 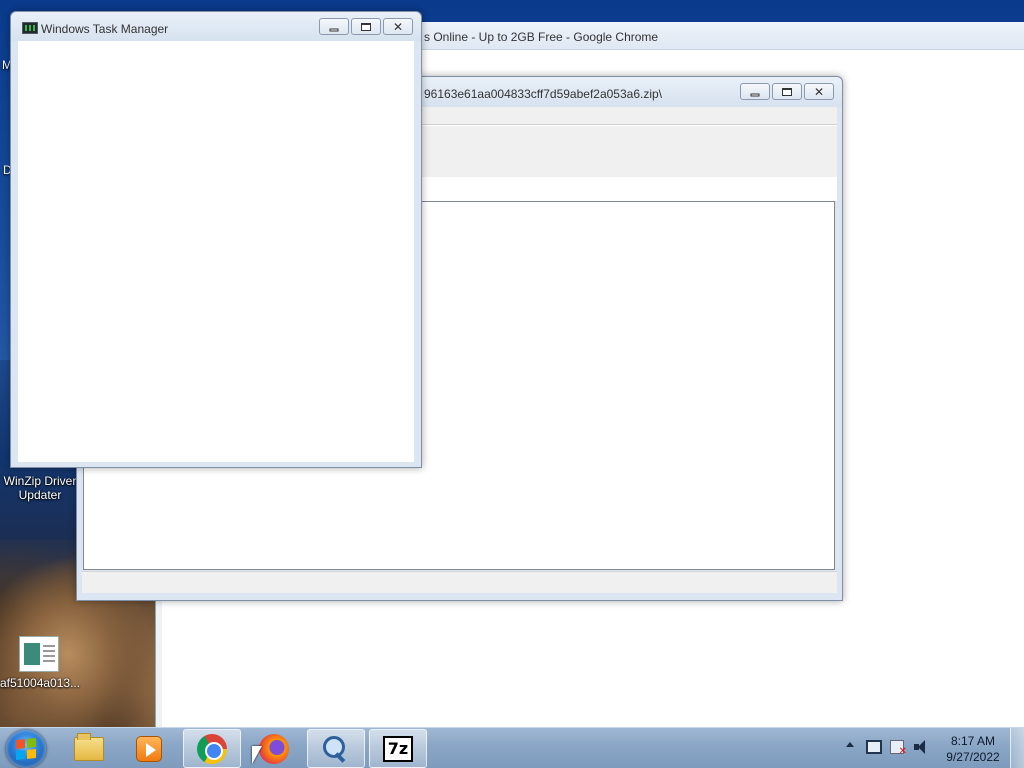 I want to click on windows-logo-icon, so click(x=26, y=749).